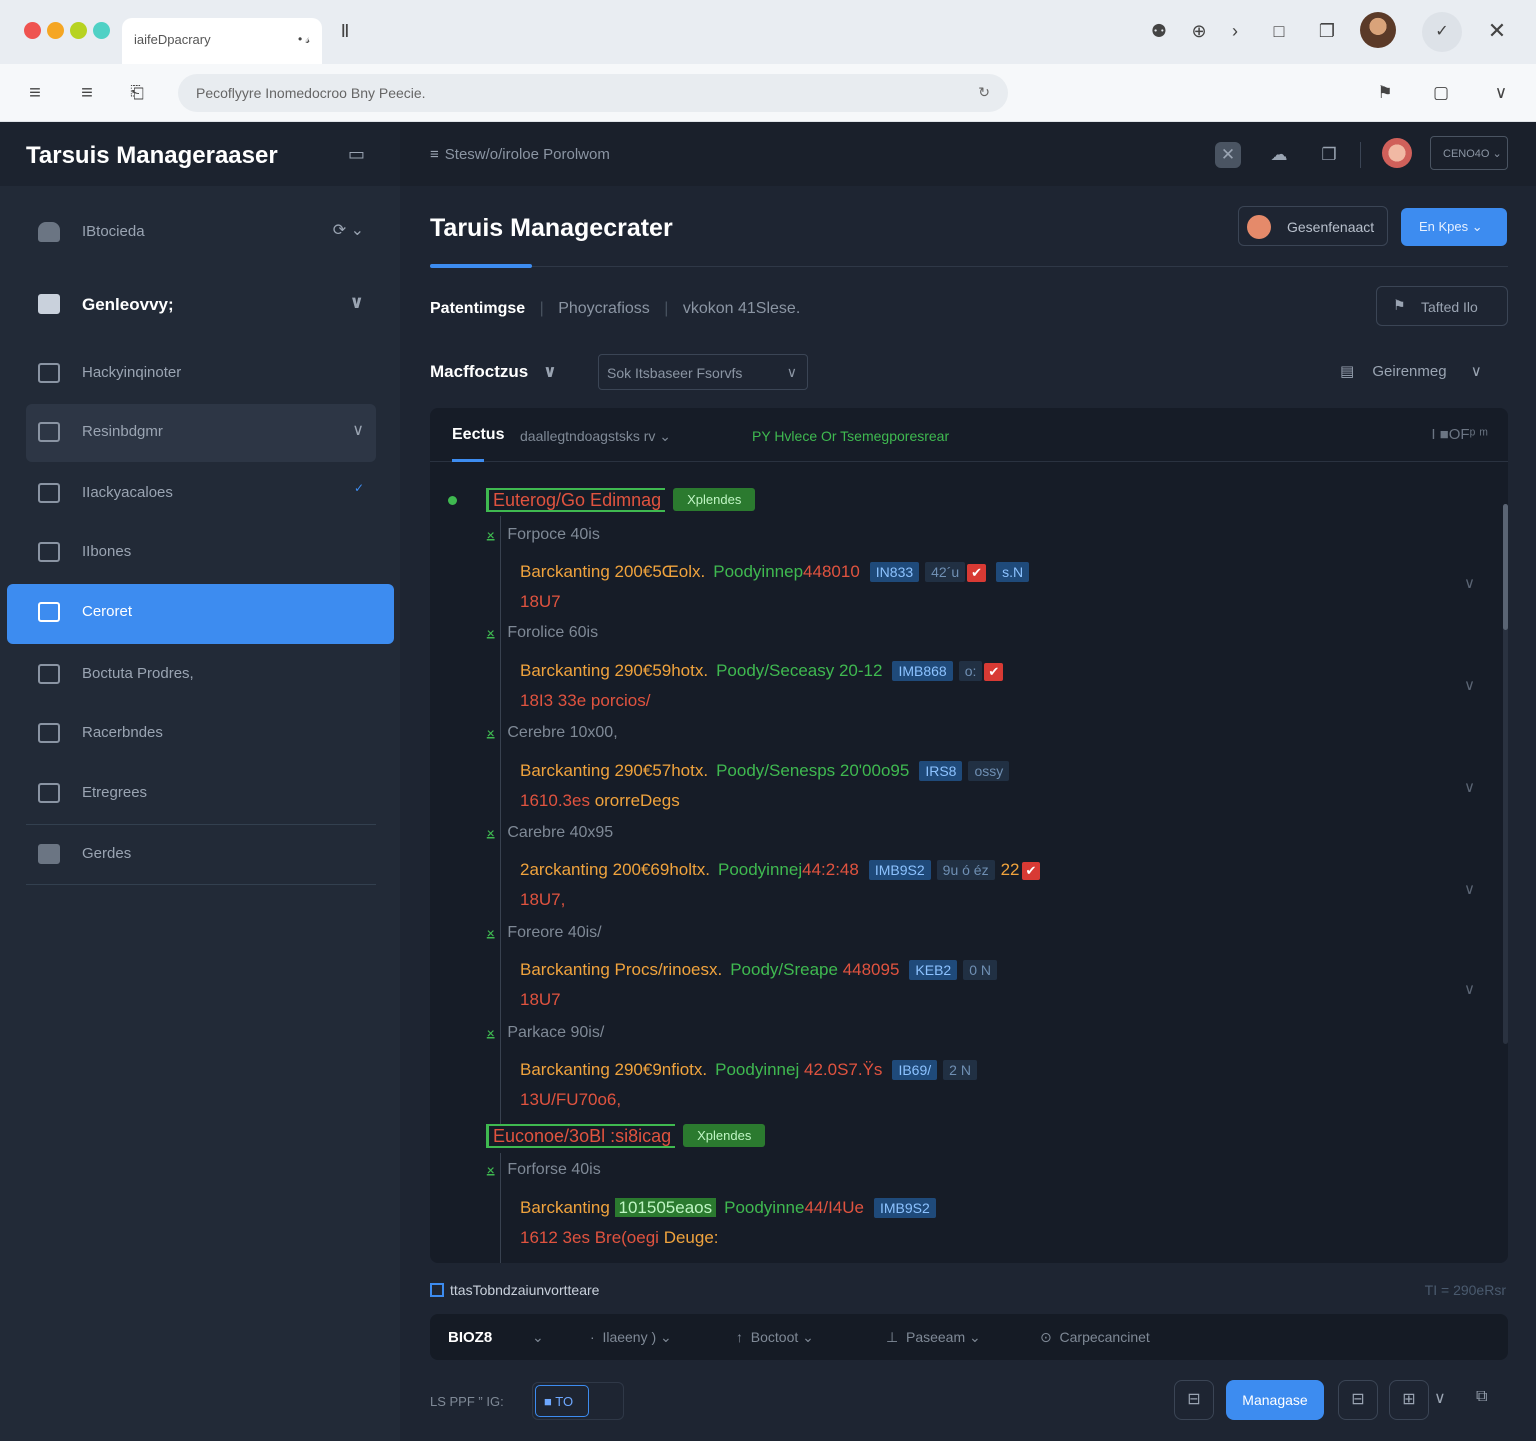  What do you see at coordinates (1505, 567) in the screenshot?
I see `scroll-thumb` at bounding box center [1505, 567].